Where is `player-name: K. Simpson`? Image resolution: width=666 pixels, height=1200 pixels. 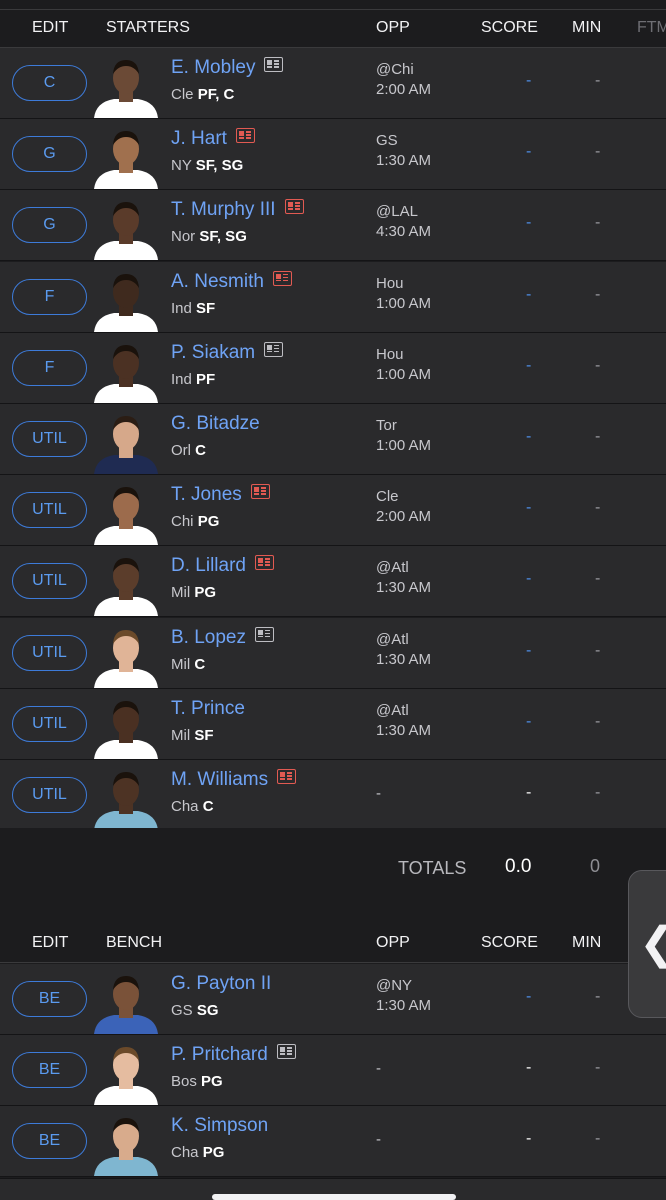
player-name: K. Simpson is located at coordinates (219, 1125).